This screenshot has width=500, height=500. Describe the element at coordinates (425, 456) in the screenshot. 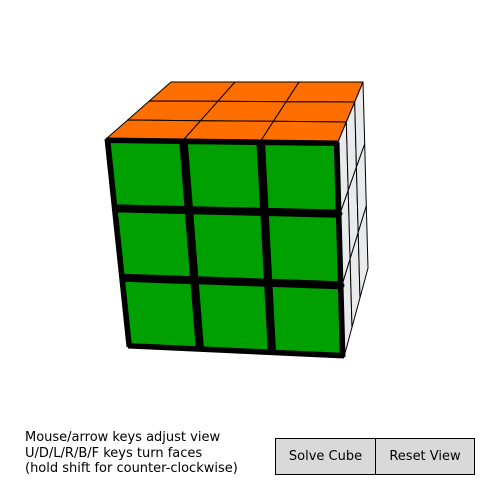

I see `reset-view-button: Reset View` at that location.